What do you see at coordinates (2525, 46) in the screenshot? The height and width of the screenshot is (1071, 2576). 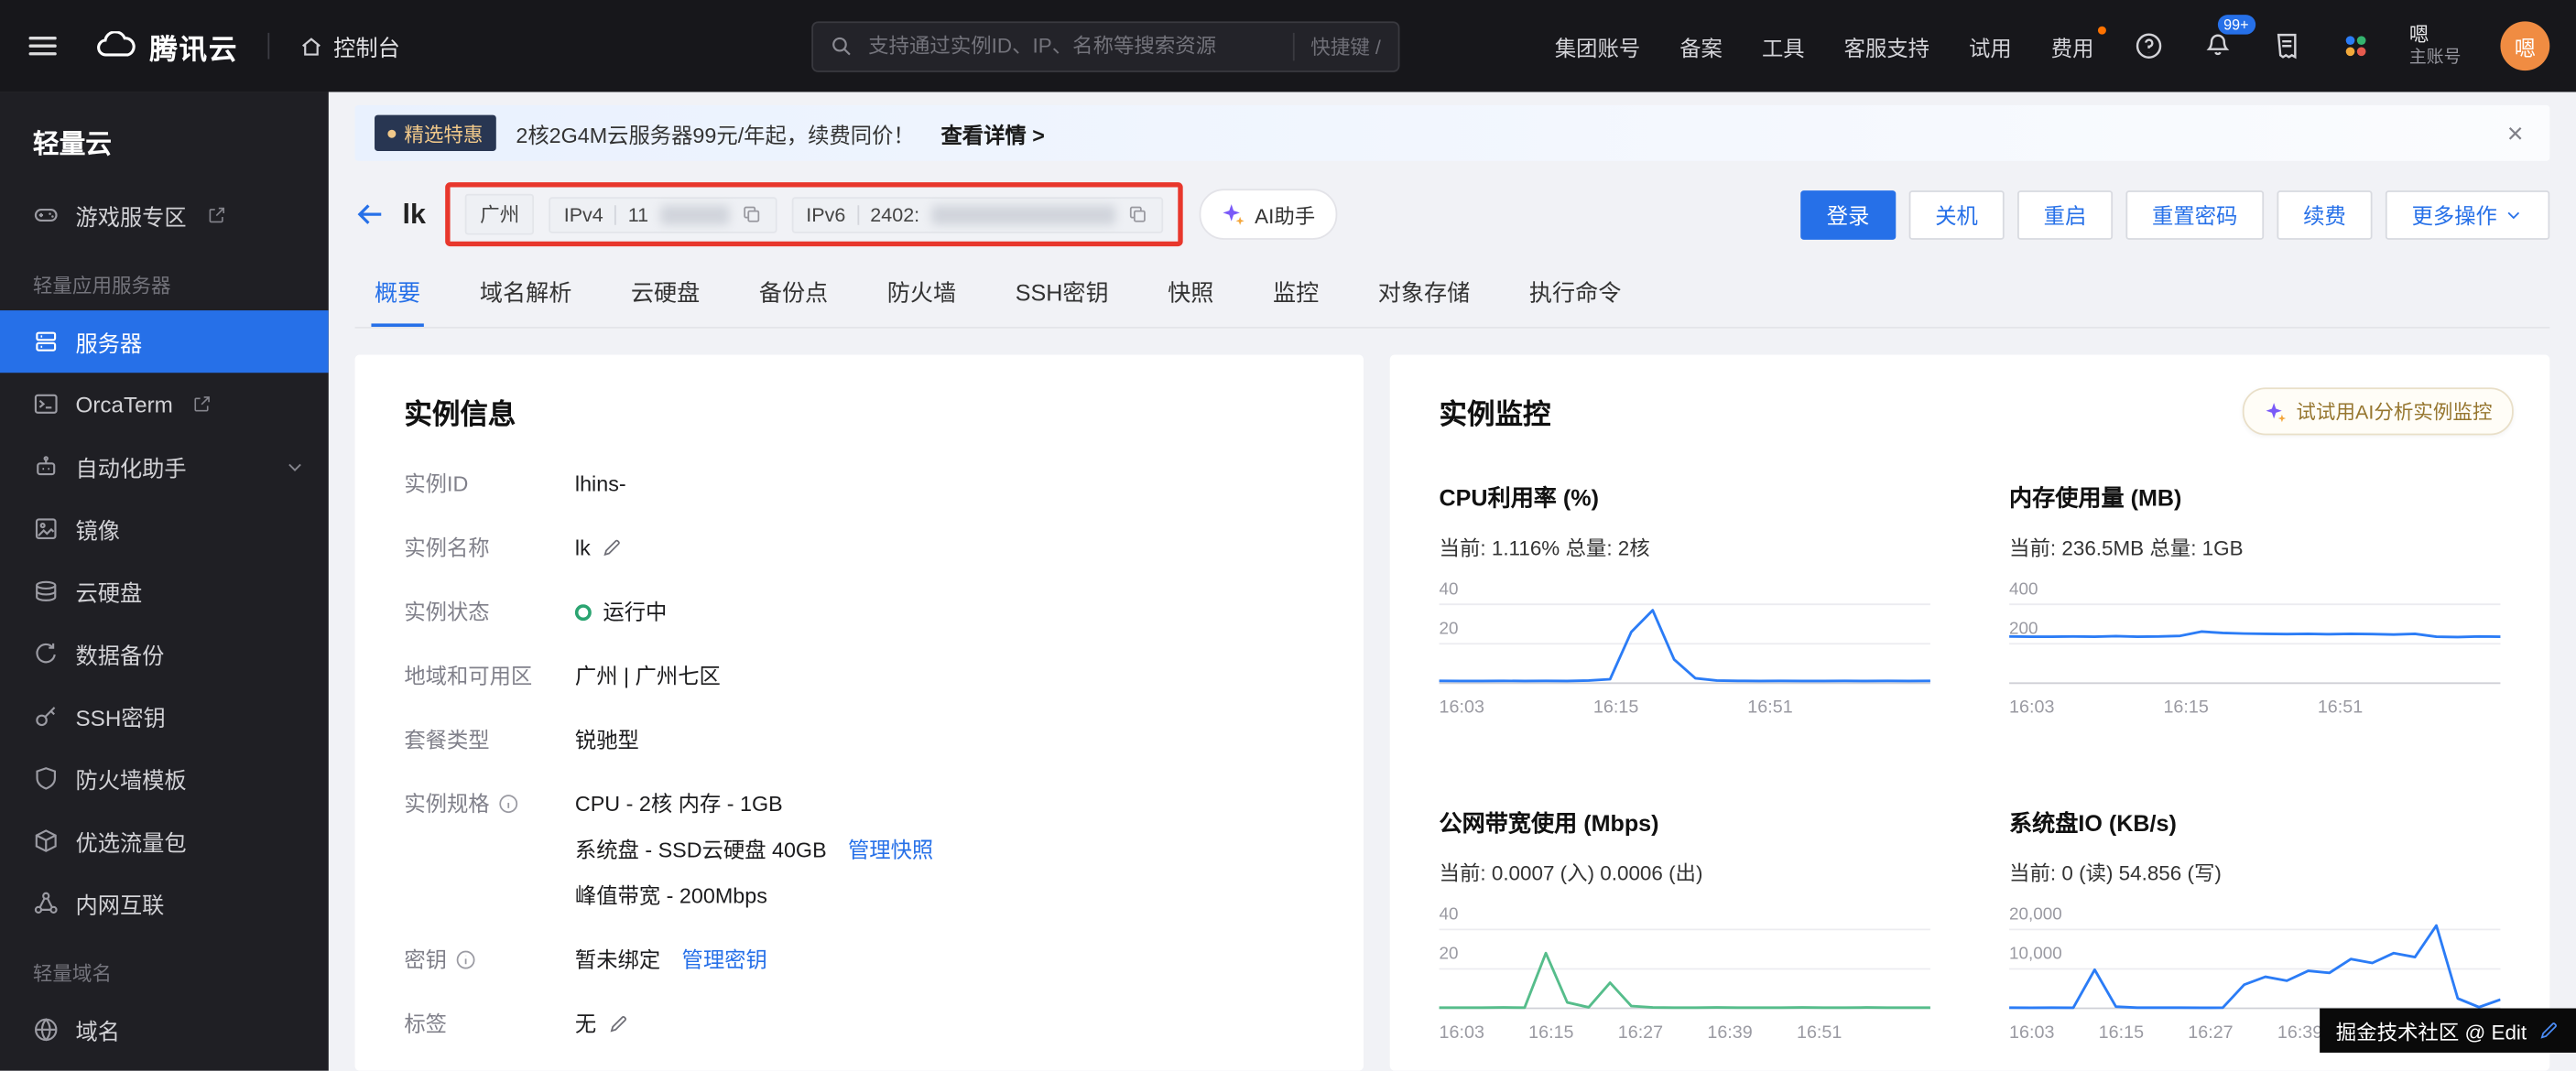 I see `avatar: 嗯` at bounding box center [2525, 46].